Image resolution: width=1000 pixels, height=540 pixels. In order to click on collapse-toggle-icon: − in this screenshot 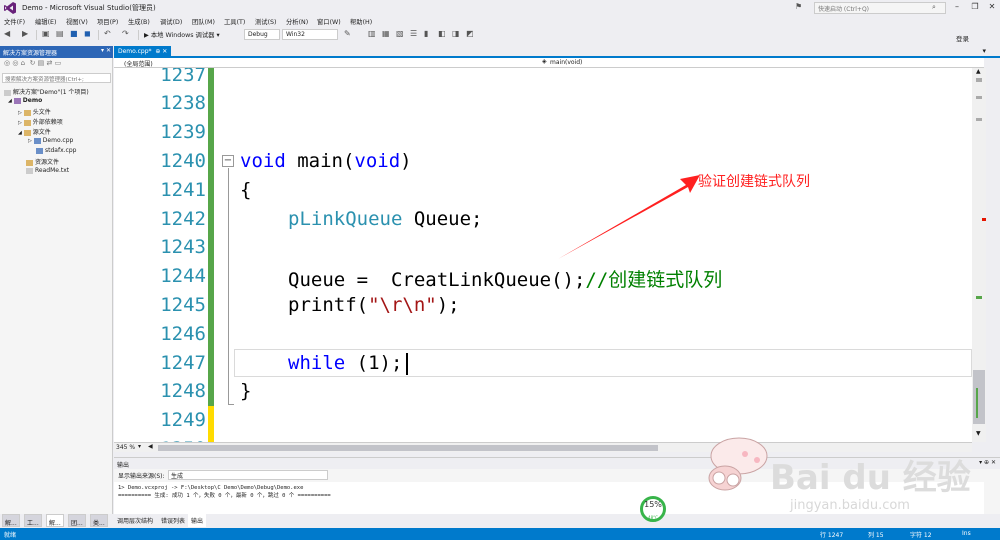, I will do `click(228, 161)`.